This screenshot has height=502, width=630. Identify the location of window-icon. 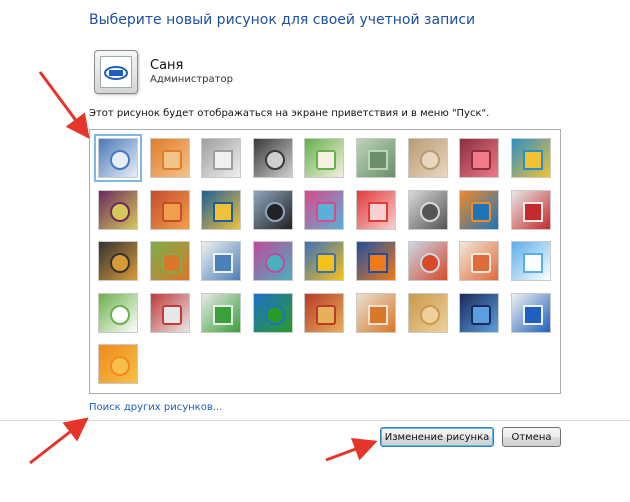
(275, 315).